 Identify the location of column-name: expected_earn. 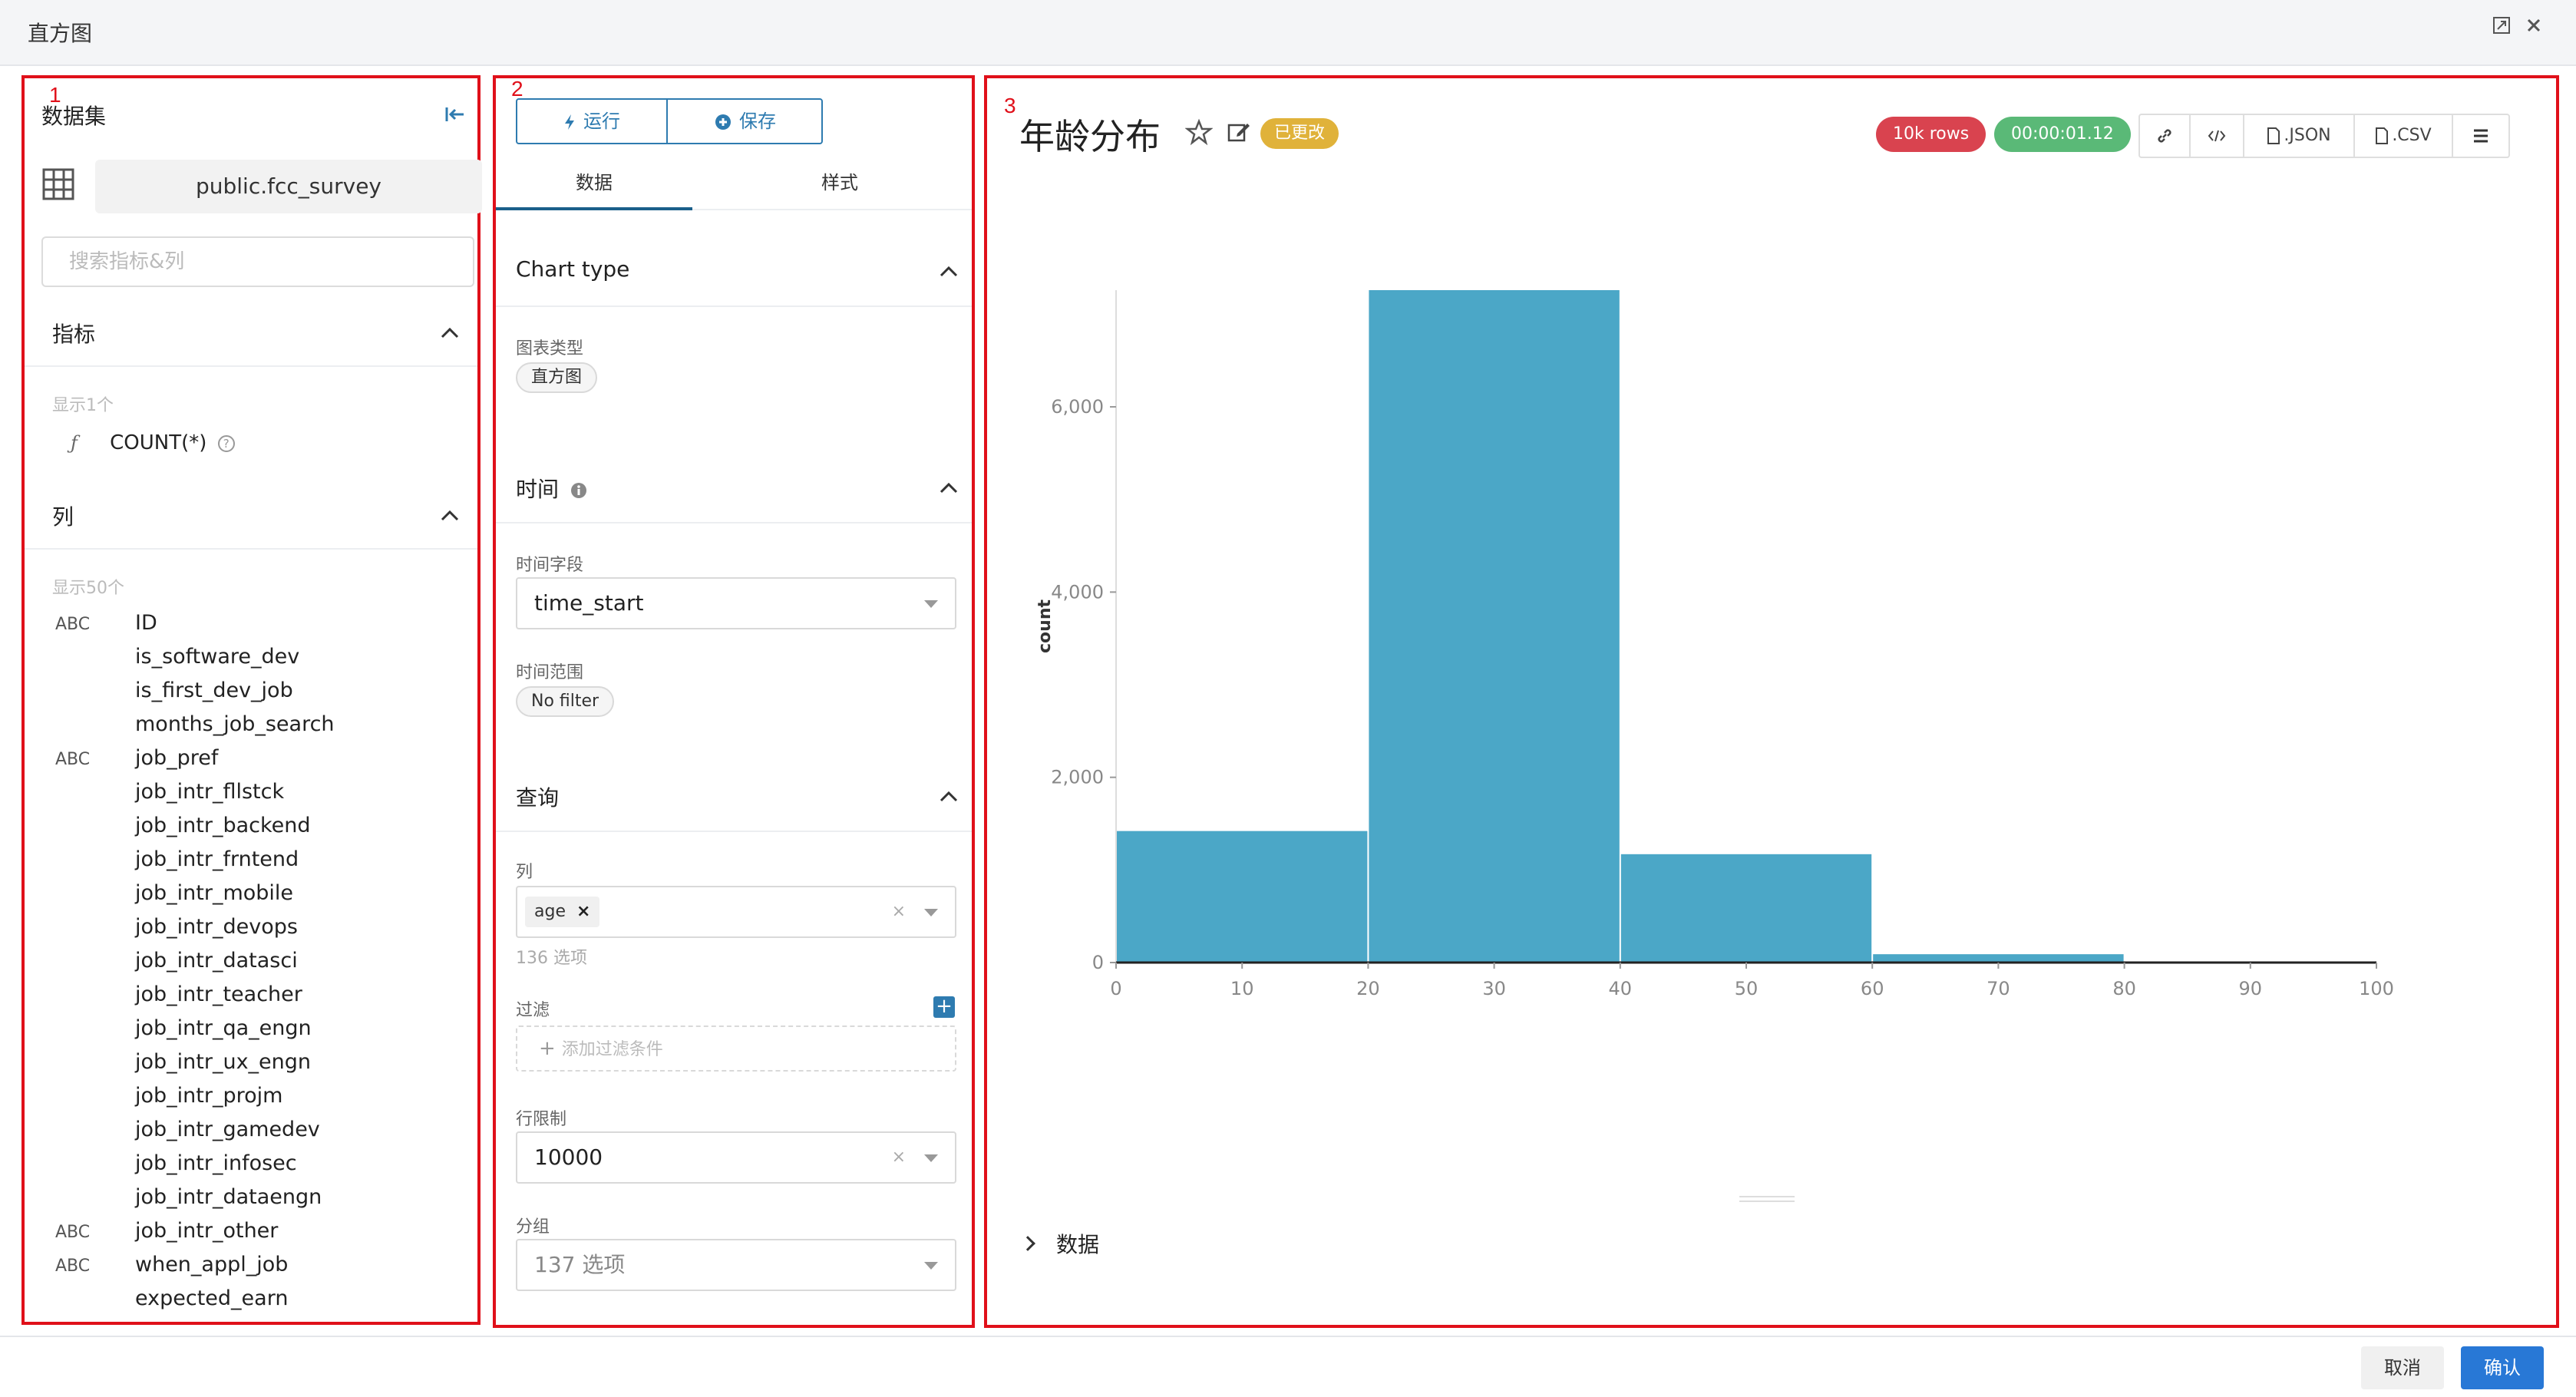
(212, 1298).